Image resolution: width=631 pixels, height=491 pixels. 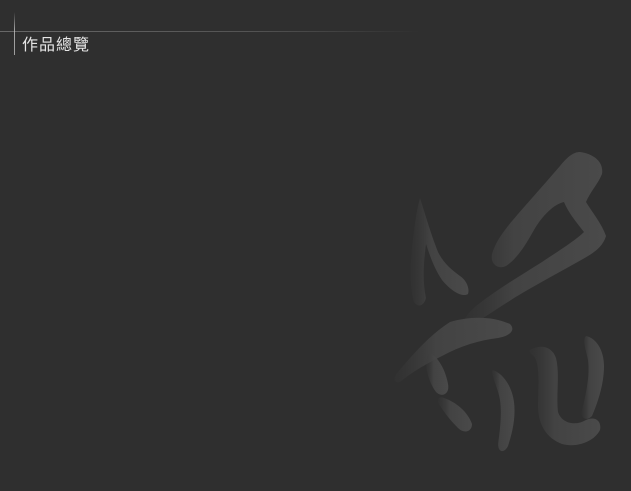 What do you see at coordinates (14, 33) in the screenshot?
I see `header-vertical-rule` at bounding box center [14, 33].